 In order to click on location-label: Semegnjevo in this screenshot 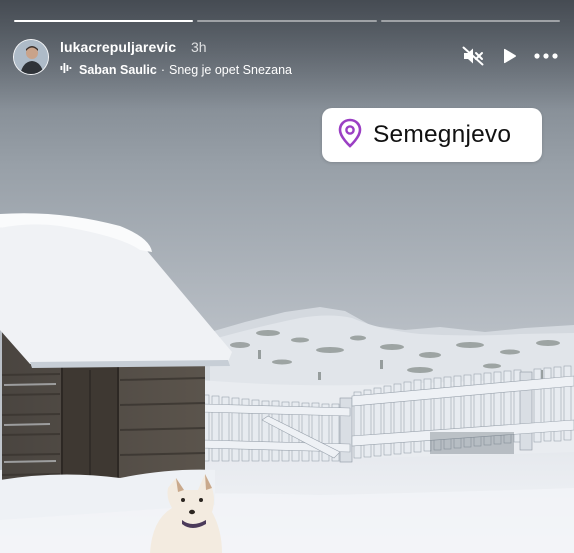, I will do `click(442, 134)`.